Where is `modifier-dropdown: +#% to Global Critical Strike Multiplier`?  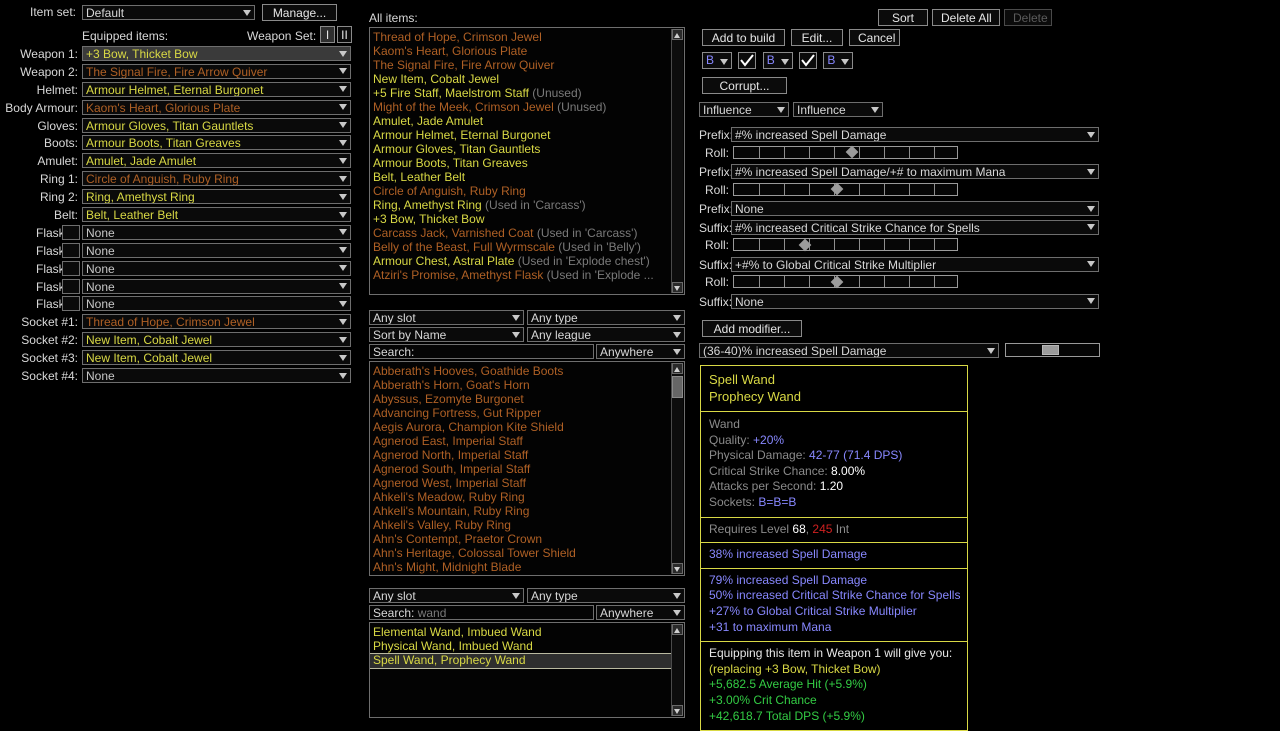
modifier-dropdown: +#% to Global Critical Strike Multiplier is located at coordinates (915, 264).